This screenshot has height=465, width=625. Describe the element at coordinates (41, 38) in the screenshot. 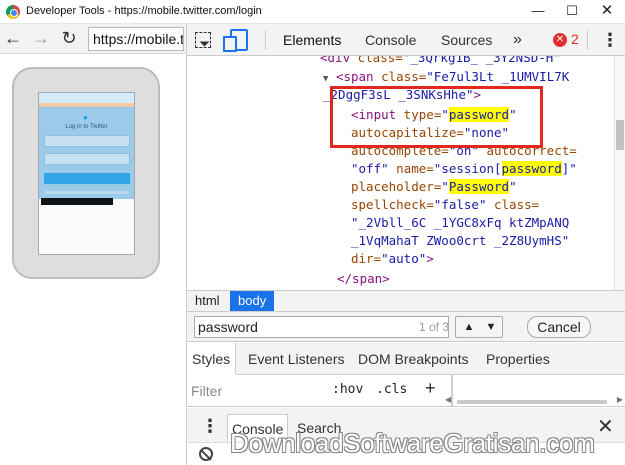

I see `forward-button: →` at that location.